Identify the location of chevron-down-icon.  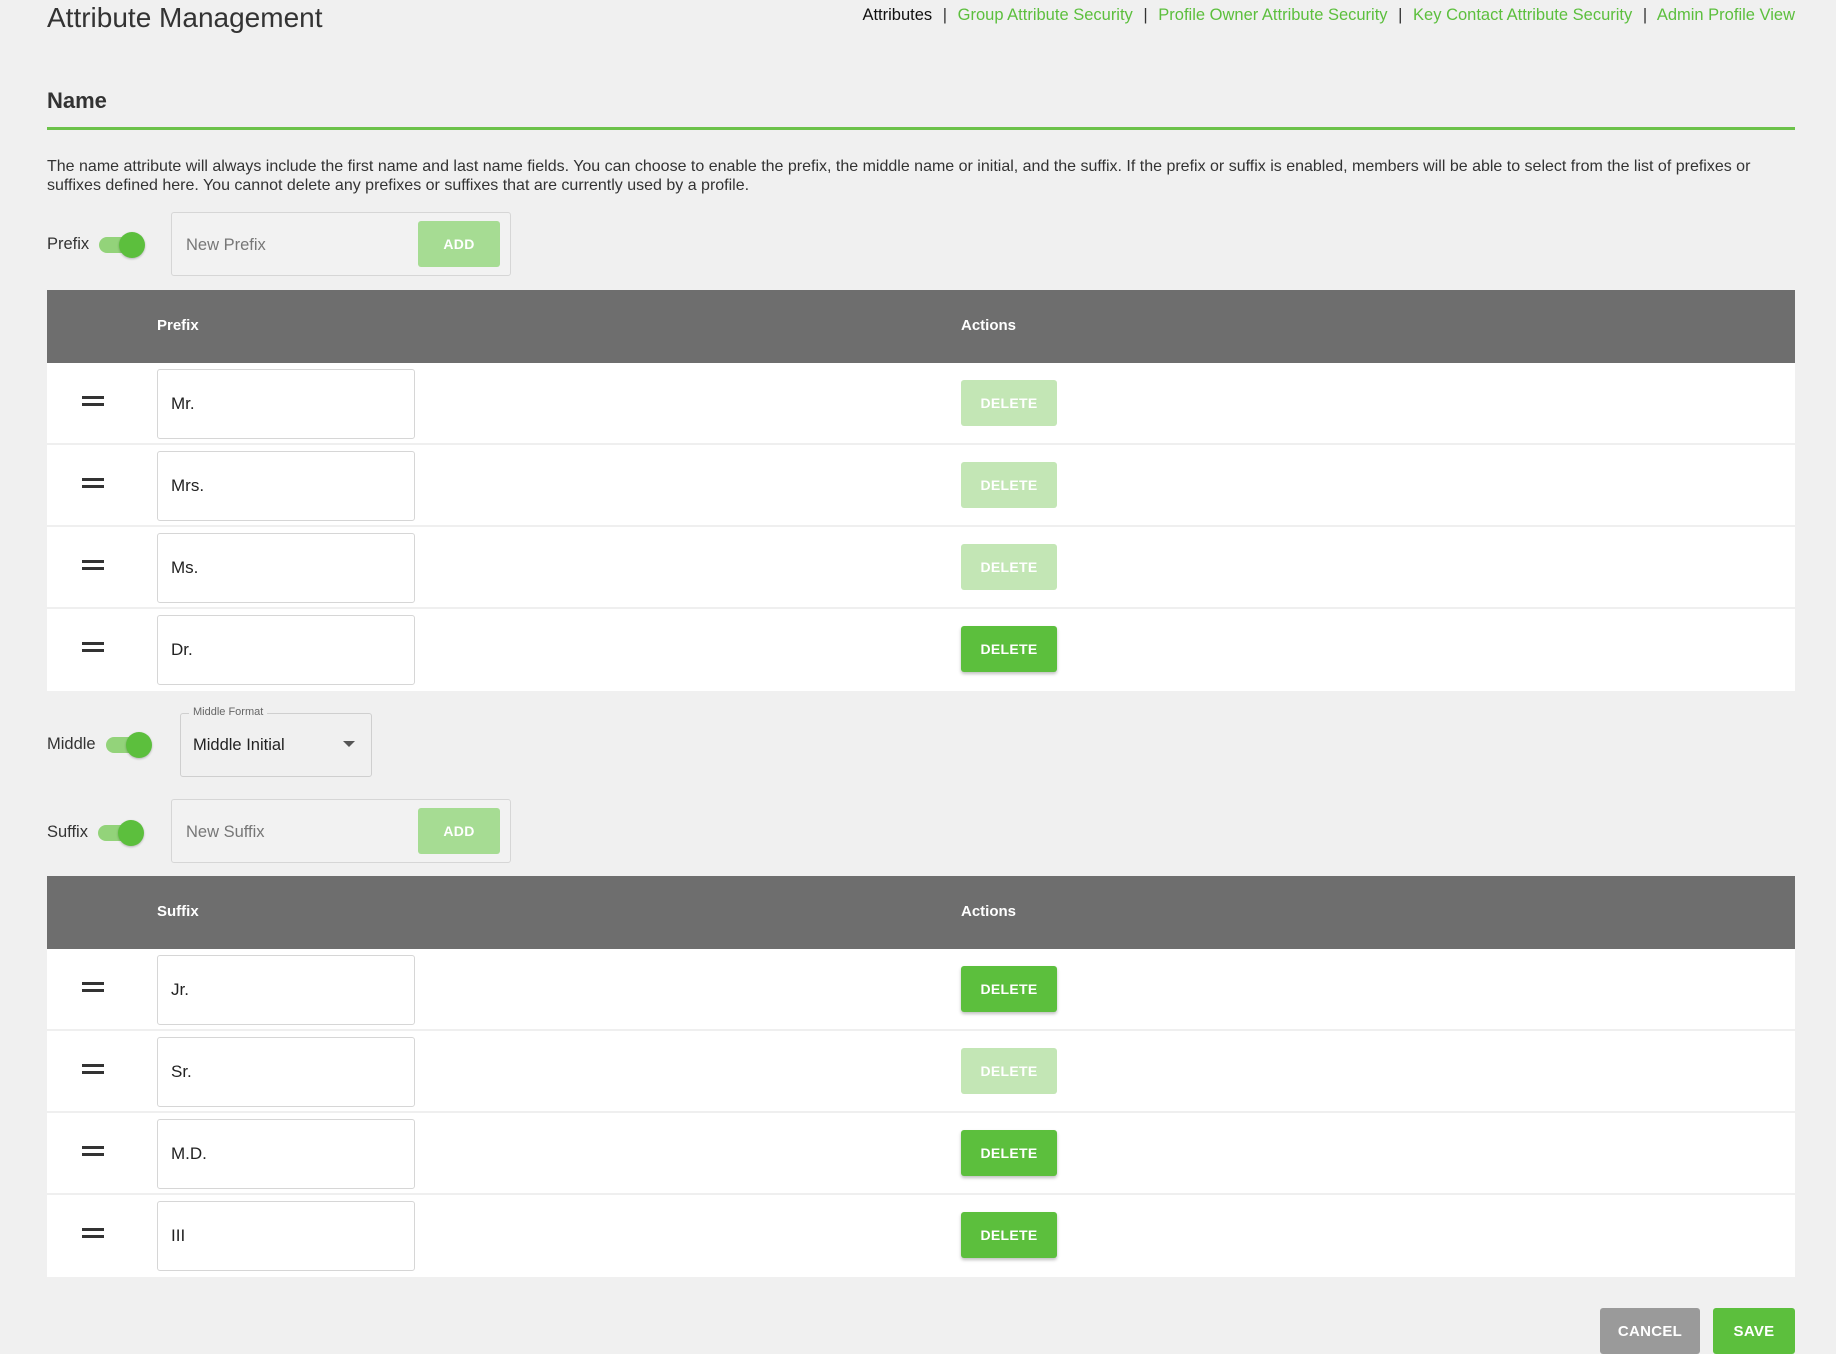
(349, 744).